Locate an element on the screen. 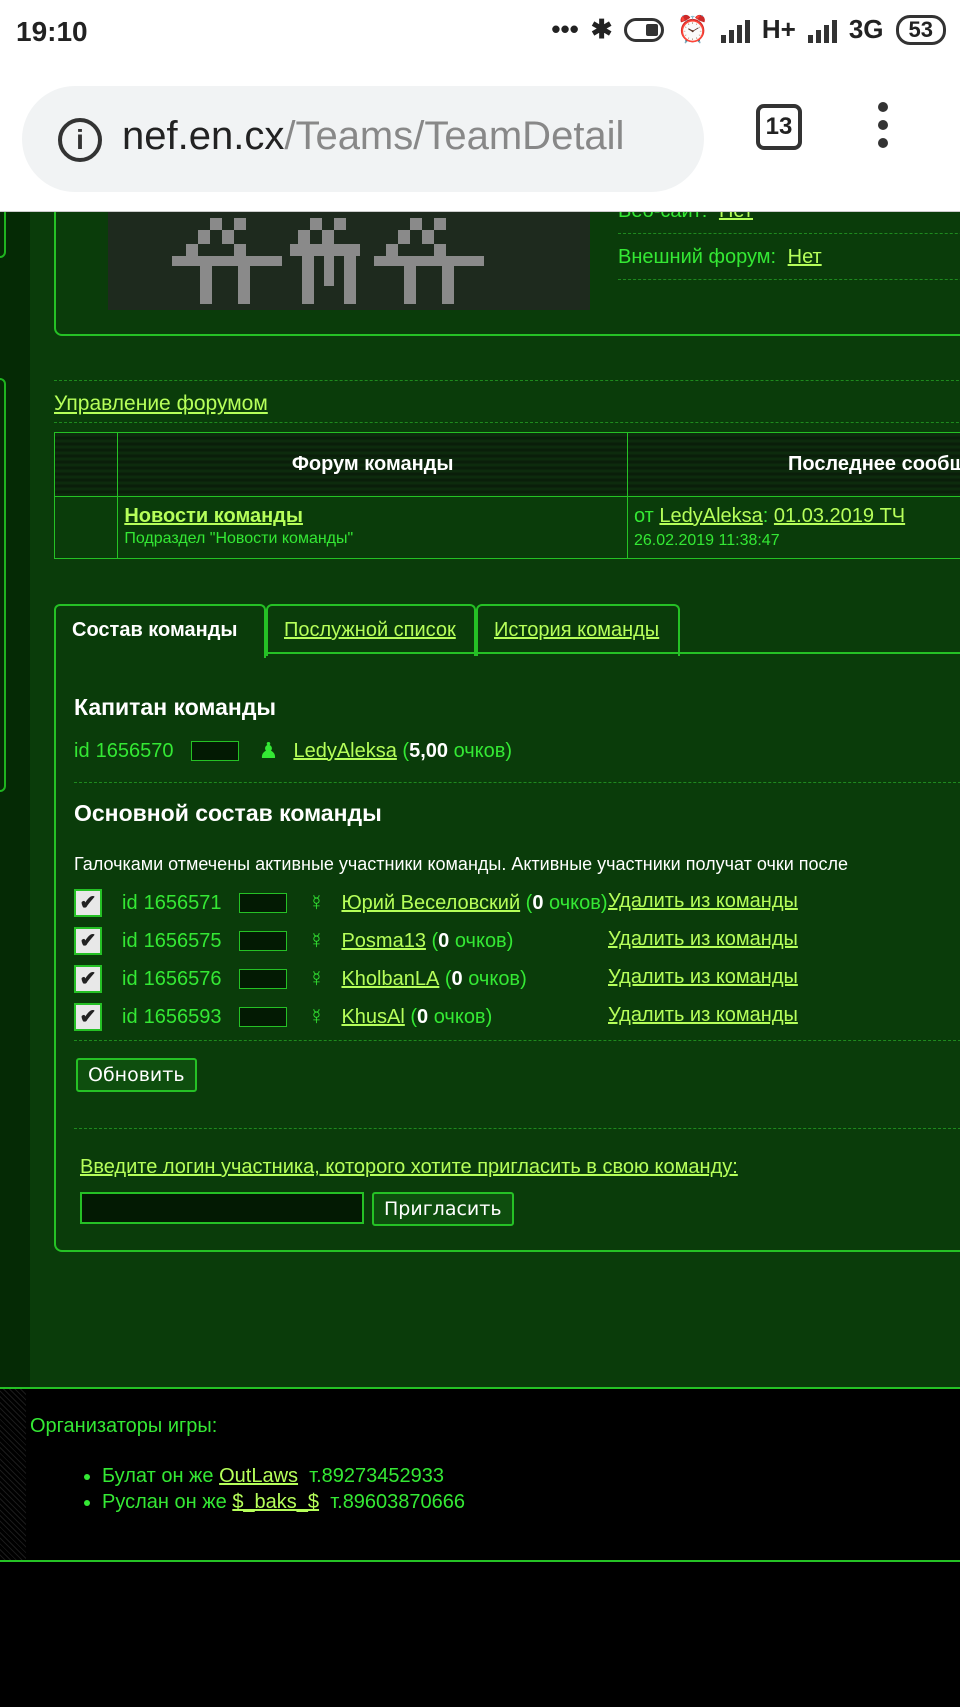 Image resolution: width=960 pixels, height=1707 pixels. url-path: /Teams/TeamDetail is located at coordinates (454, 136).